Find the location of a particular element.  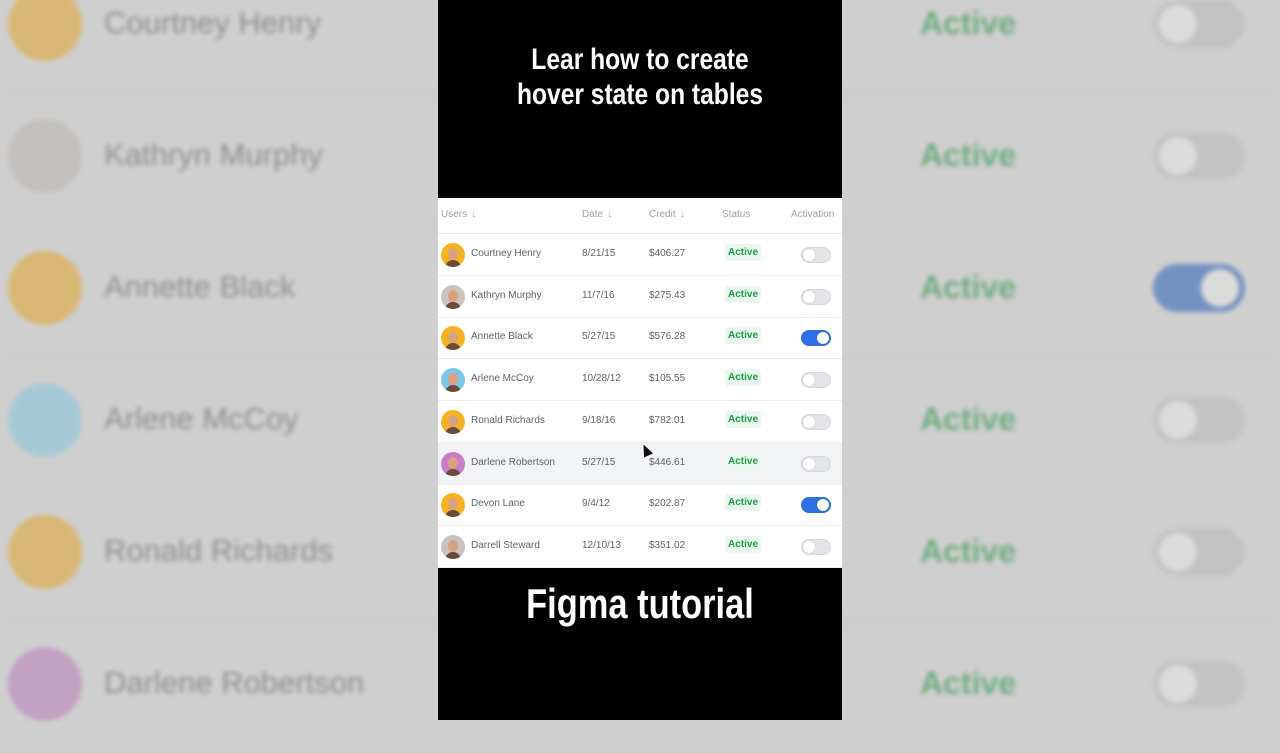

background-user-name: Darlene Robertson is located at coordinates (234, 682).